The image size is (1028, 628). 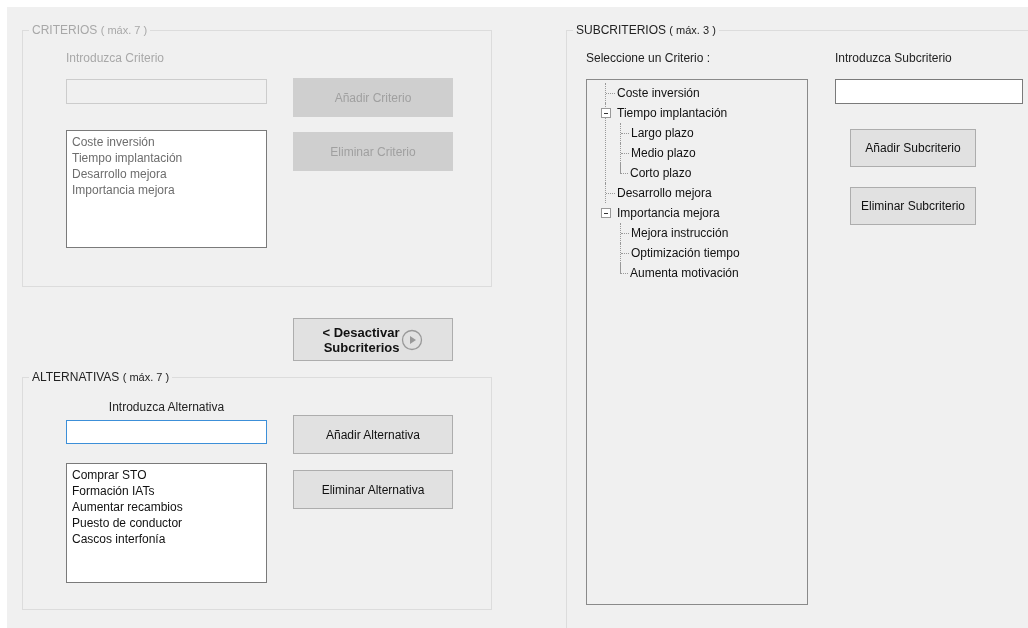 What do you see at coordinates (412, 339) in the screenshot?
I see `play-icon` at bounding box center [412, 339].